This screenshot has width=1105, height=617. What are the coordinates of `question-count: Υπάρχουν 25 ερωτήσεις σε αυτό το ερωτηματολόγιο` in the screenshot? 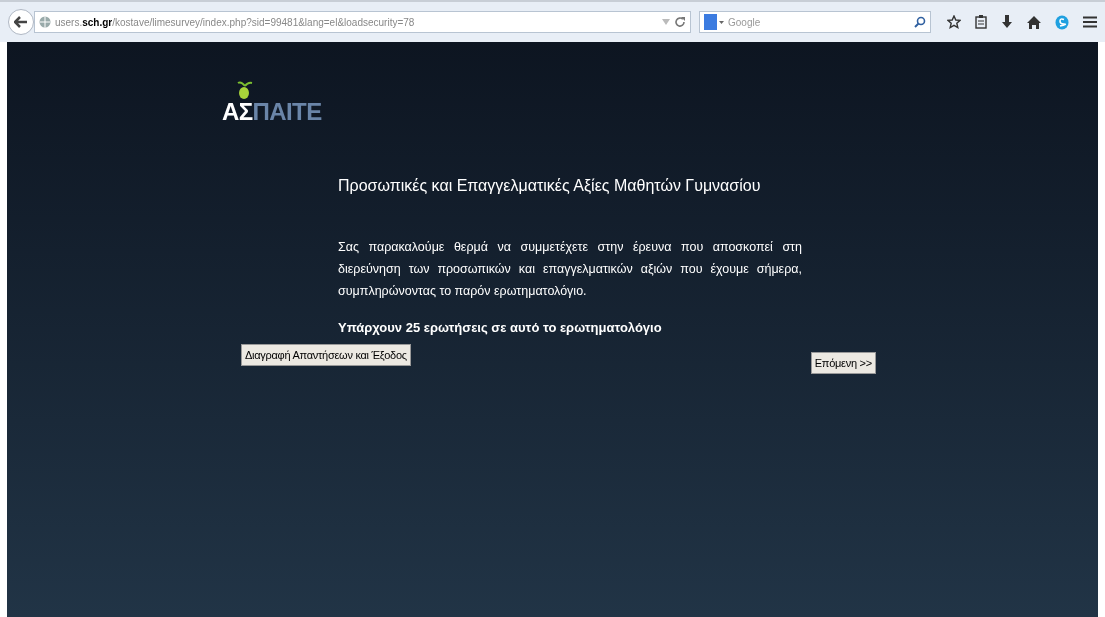 It's located at (500, 328).